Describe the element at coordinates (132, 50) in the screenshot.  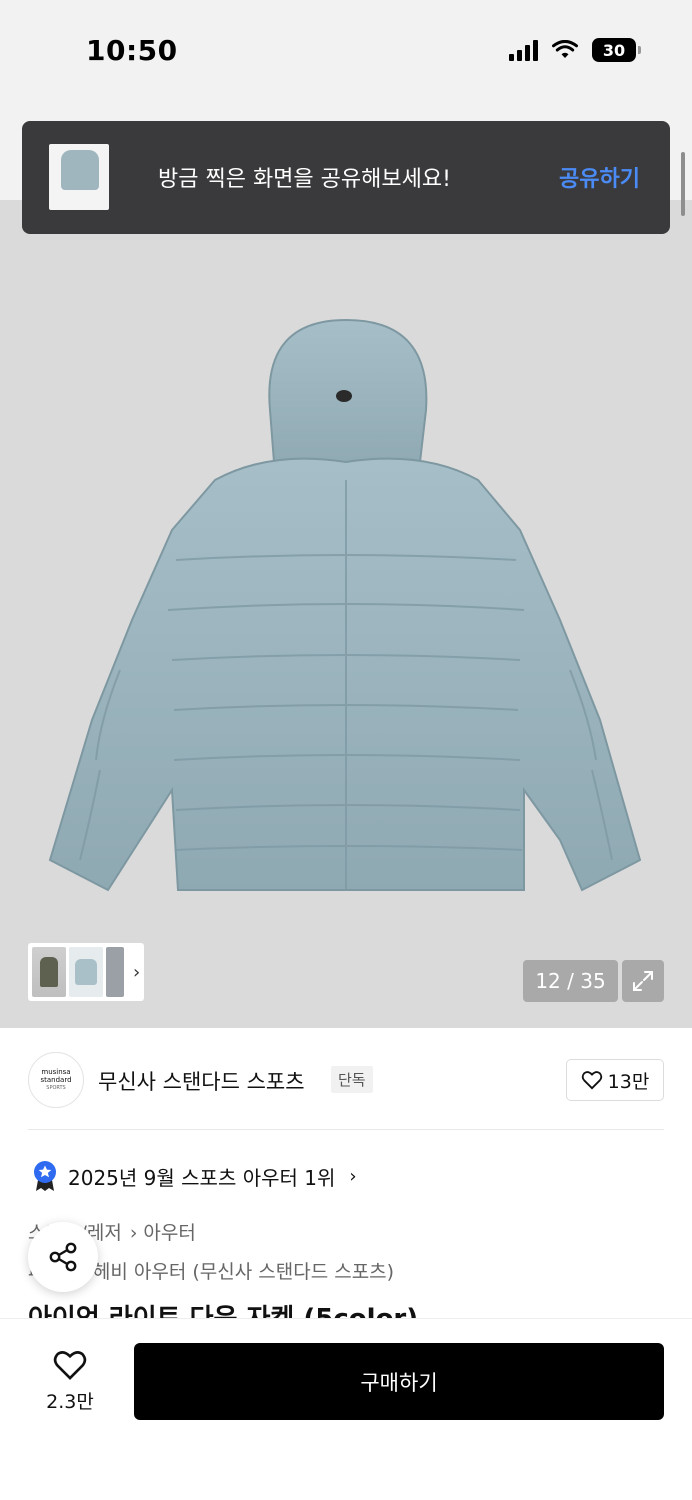
I see `status-time: 10:50` at that location.